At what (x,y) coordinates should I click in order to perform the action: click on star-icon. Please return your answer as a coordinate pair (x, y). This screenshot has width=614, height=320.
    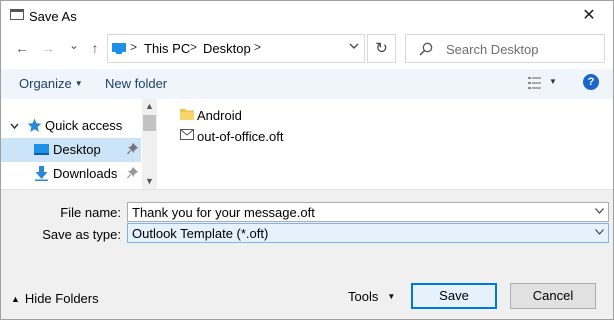
    Looking at the image, I should click on (34, 125).